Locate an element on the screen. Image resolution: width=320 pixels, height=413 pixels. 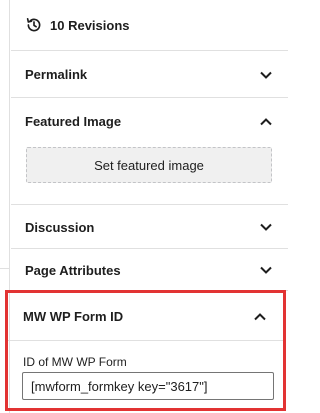
panel-mw-wp-form-id-toggle: MW WP Form ID is located at coordinates (145, 317).